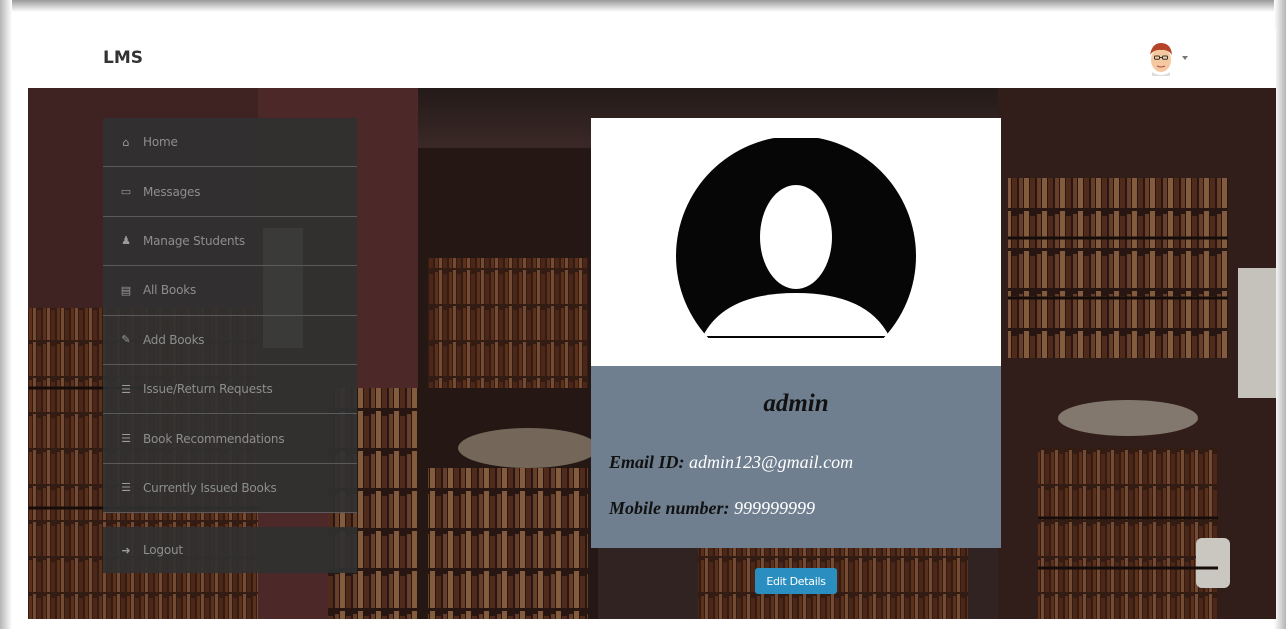 The height and width of the screenshot is (629, 1286). I want to click on sidebar-item-add-books: ✎ Add Books, so click(230, 340).